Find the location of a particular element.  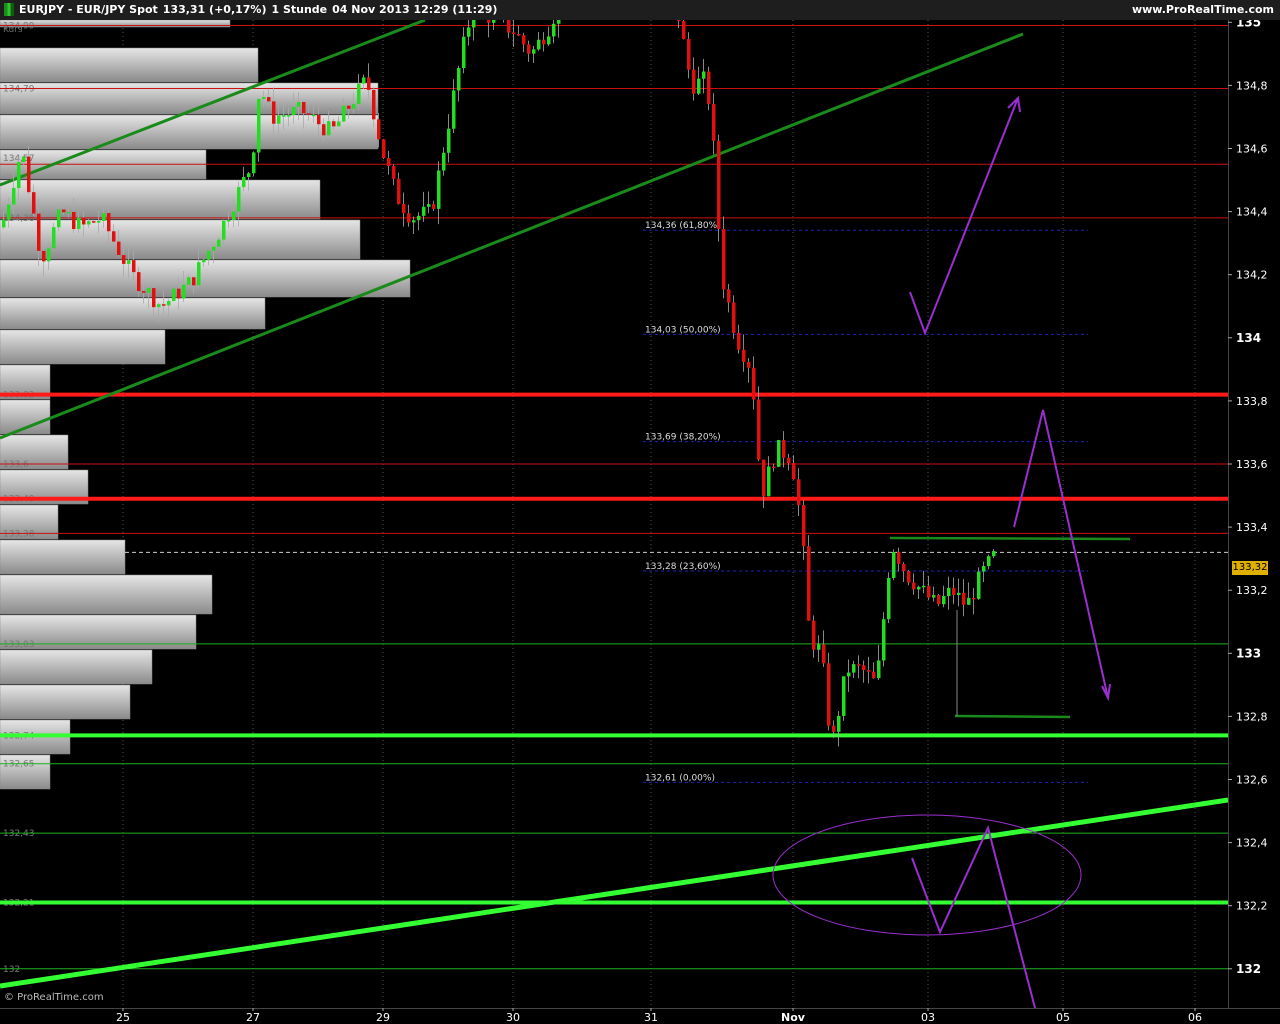

price-tick-label: 132,2 is located at coordinates (1252, 906).